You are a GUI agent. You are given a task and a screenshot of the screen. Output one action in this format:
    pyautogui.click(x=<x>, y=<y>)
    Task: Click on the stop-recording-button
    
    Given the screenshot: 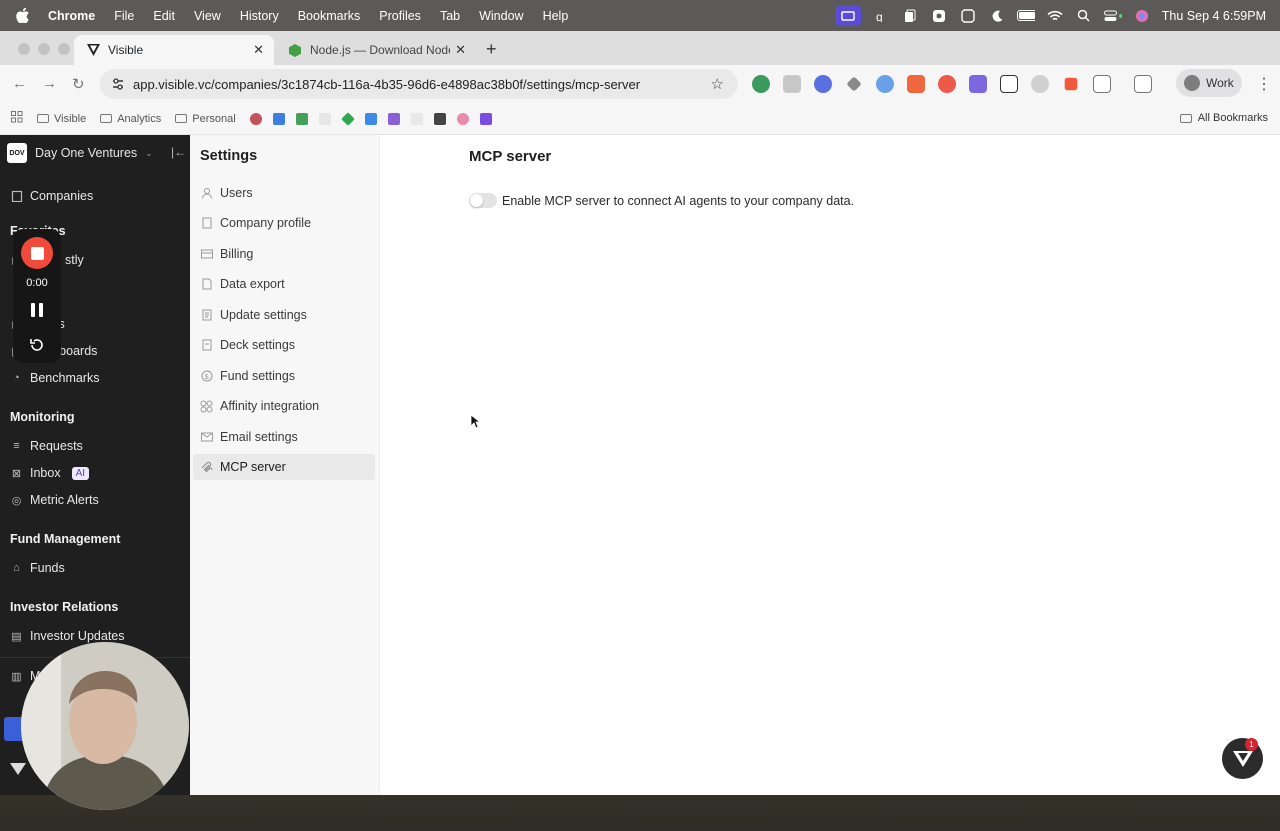 What is the action you would take?
    pyautogui.click(x=37, y=253)
    